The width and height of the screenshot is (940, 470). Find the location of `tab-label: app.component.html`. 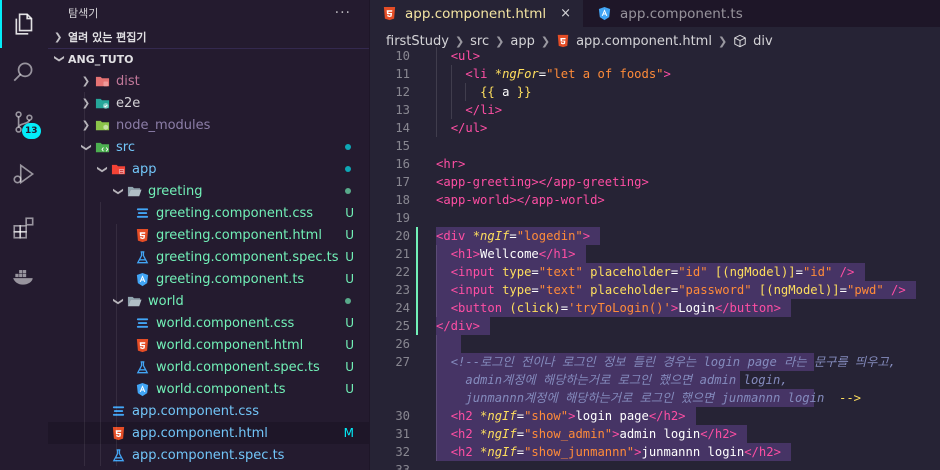

tab-label: app.component.html is located at coordinates (476, 13).